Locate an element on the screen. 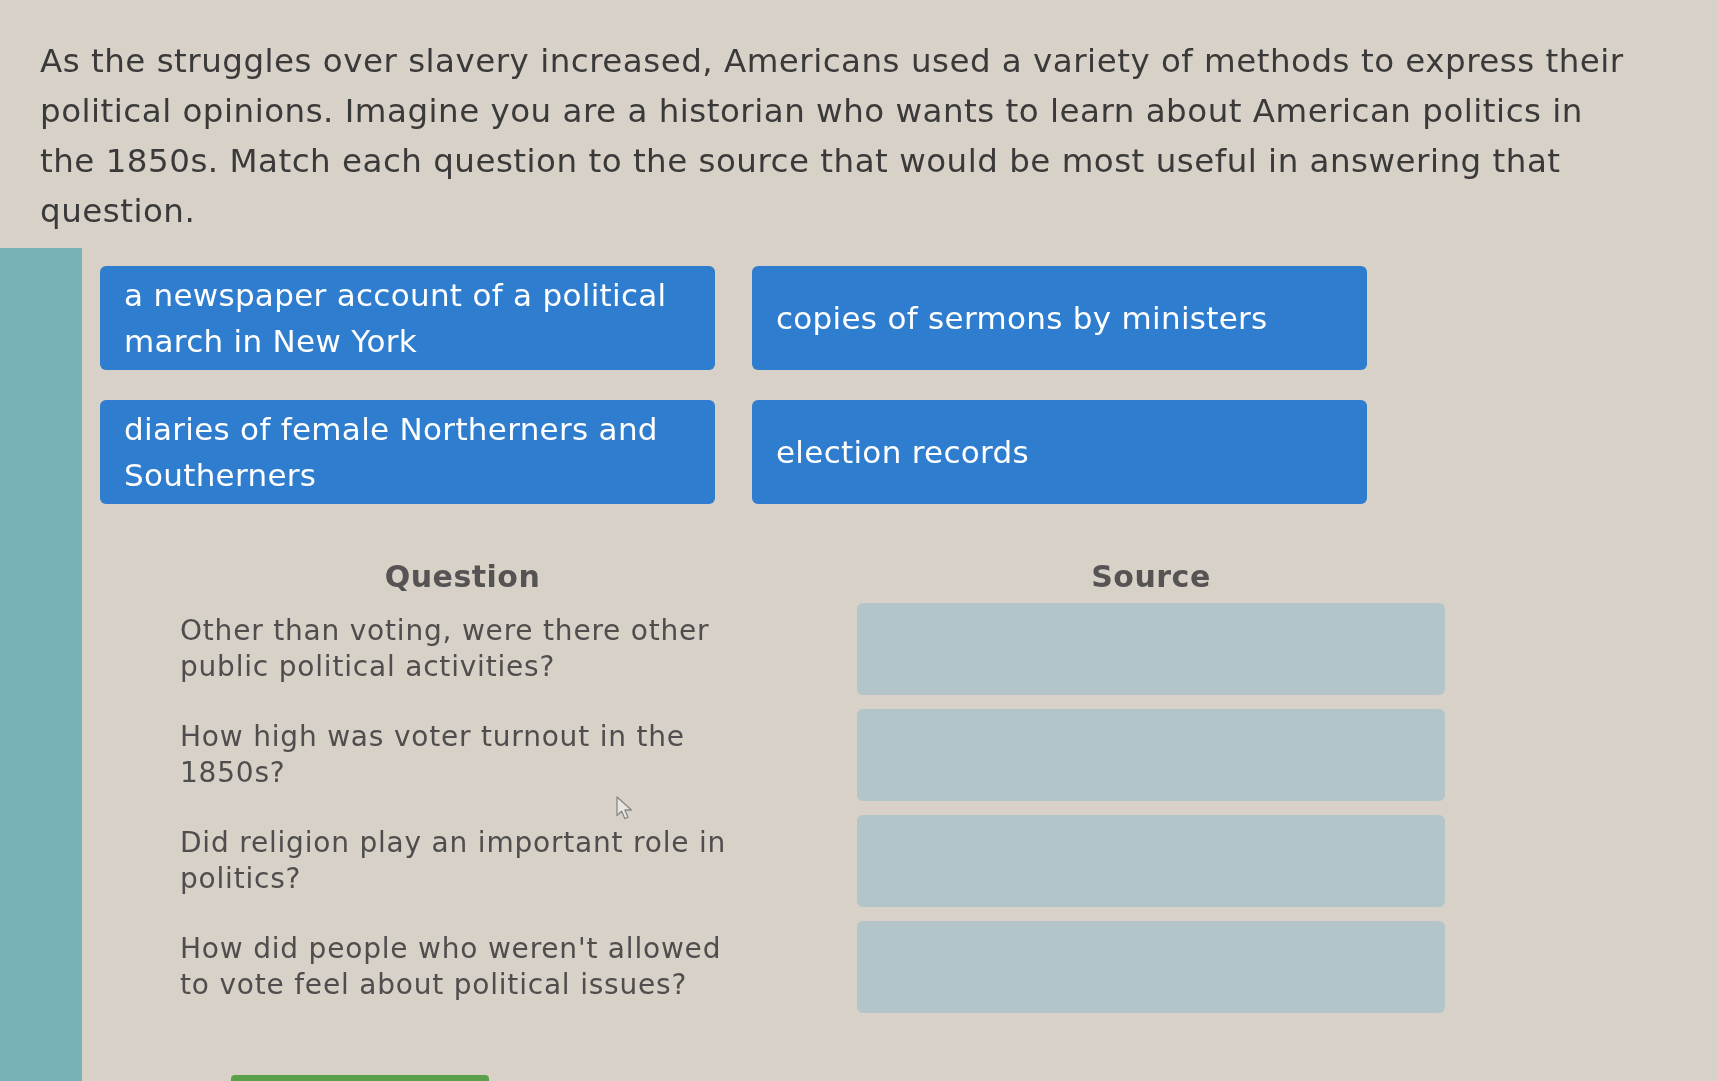 This screenshot has height=1081, width=1717. question-text: Did religion play an important role in politics? is located at coordinates (454, 861).